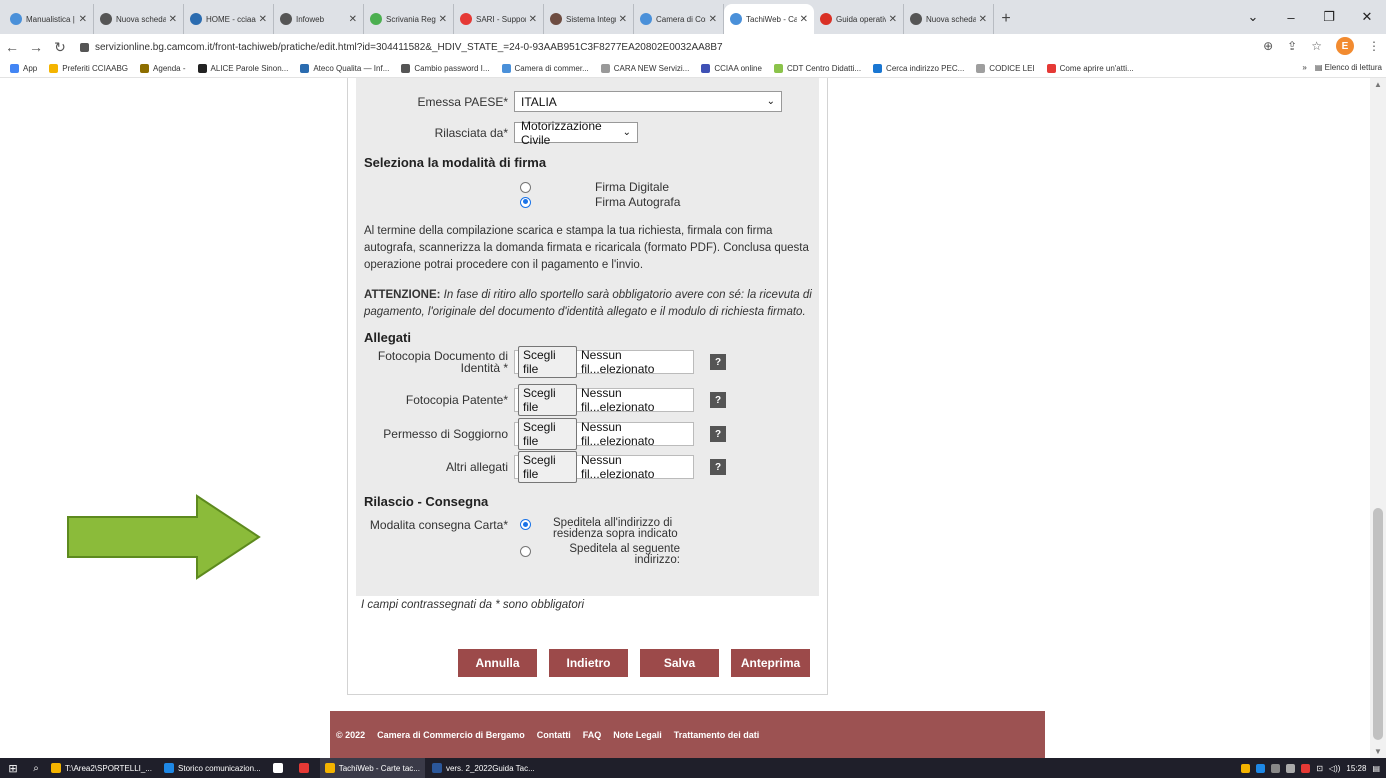  I want to click on profile-avatar: E, so click(1345, 46).